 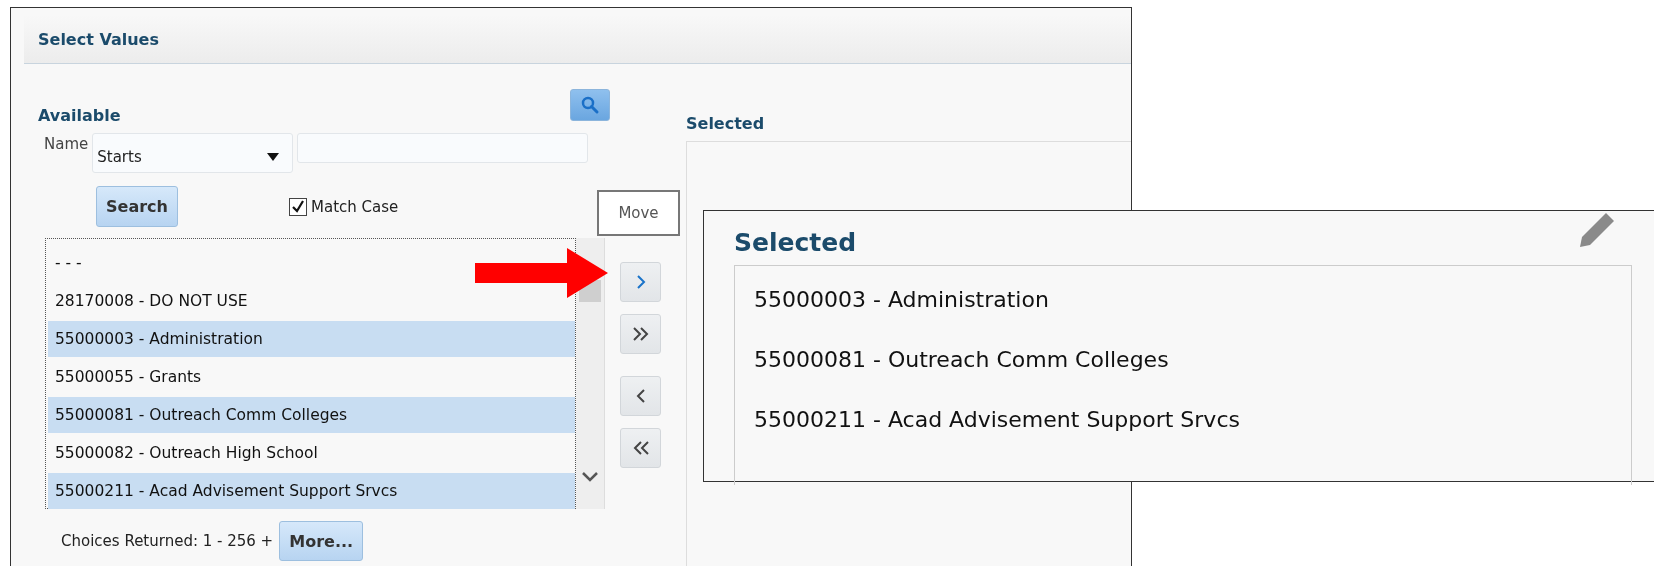 What do you see at coordinates (795, 242) in the screenshot?
I see `callout-title: Selected` at bounding box center [795, 242].